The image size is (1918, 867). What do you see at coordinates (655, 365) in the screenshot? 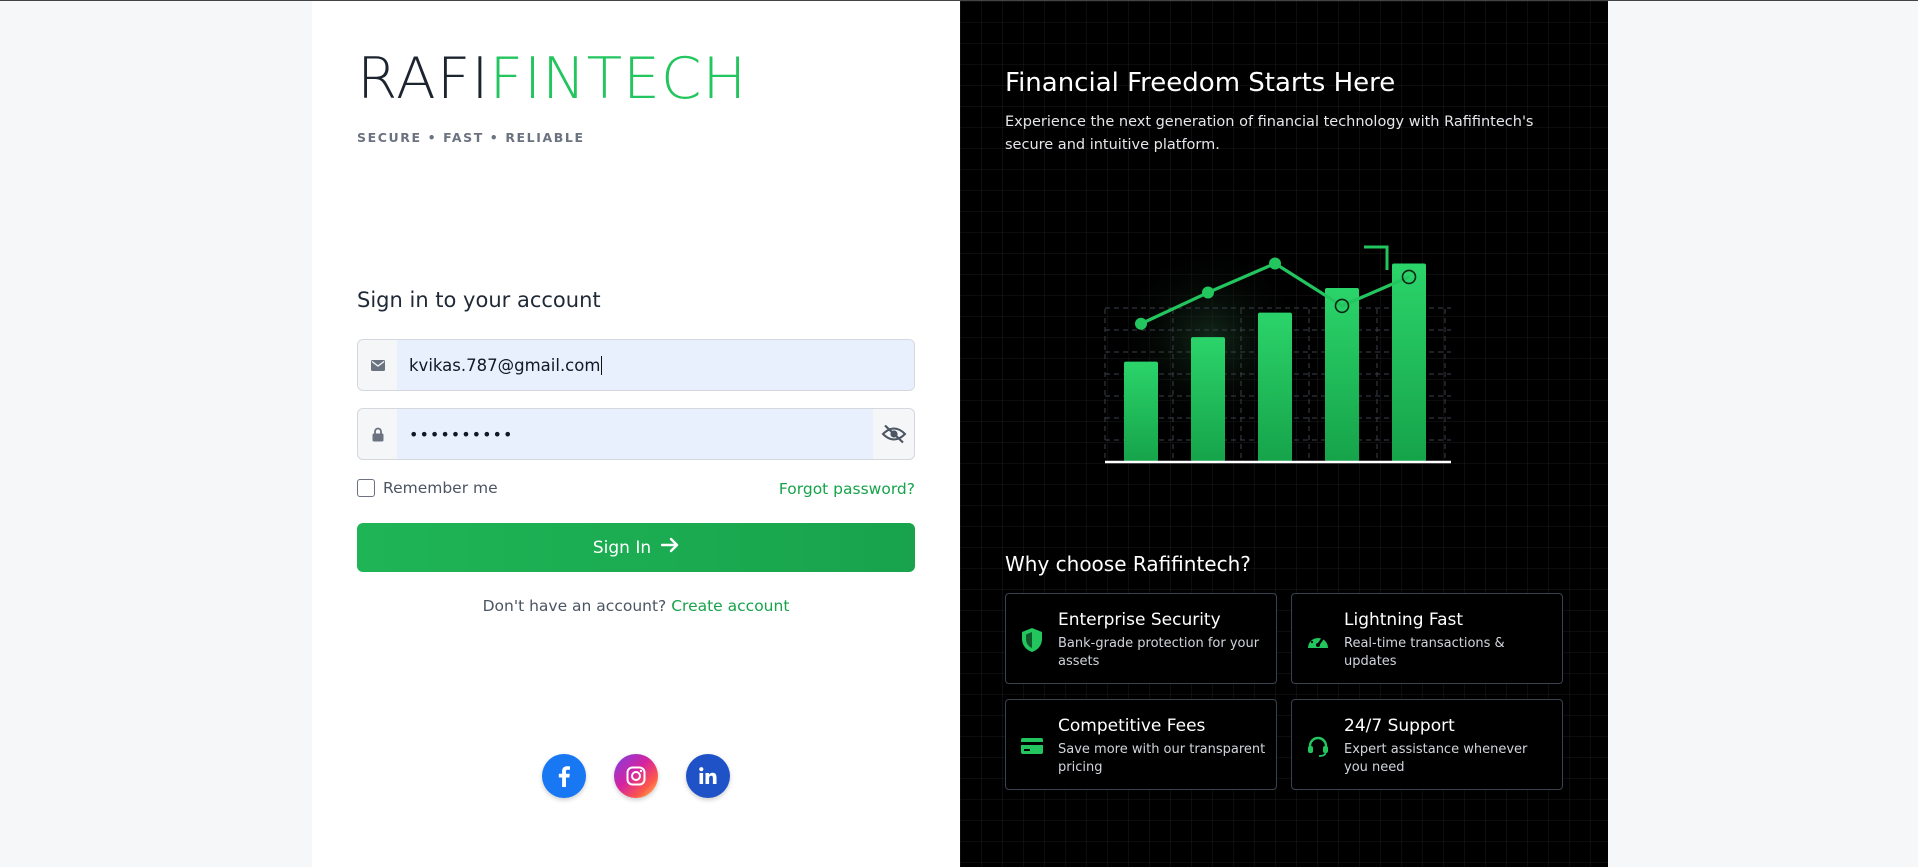
I see `email-input: kvikas.787@gmail.com` at bounding box center [655, 365].